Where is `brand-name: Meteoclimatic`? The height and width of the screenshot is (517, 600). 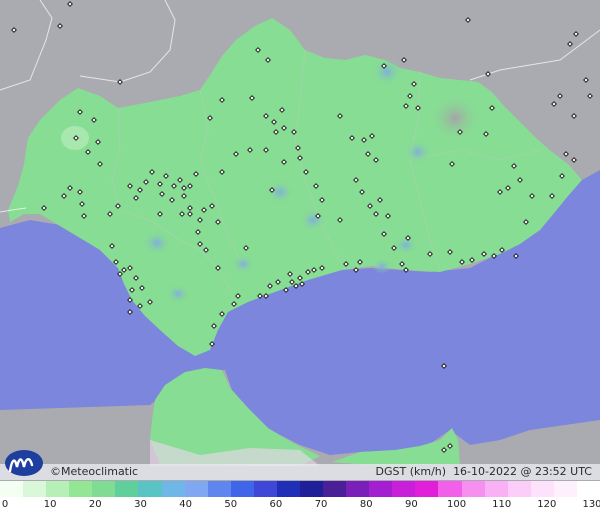 brand-name: Meteoclimatic is located at coordinates (100, 471).